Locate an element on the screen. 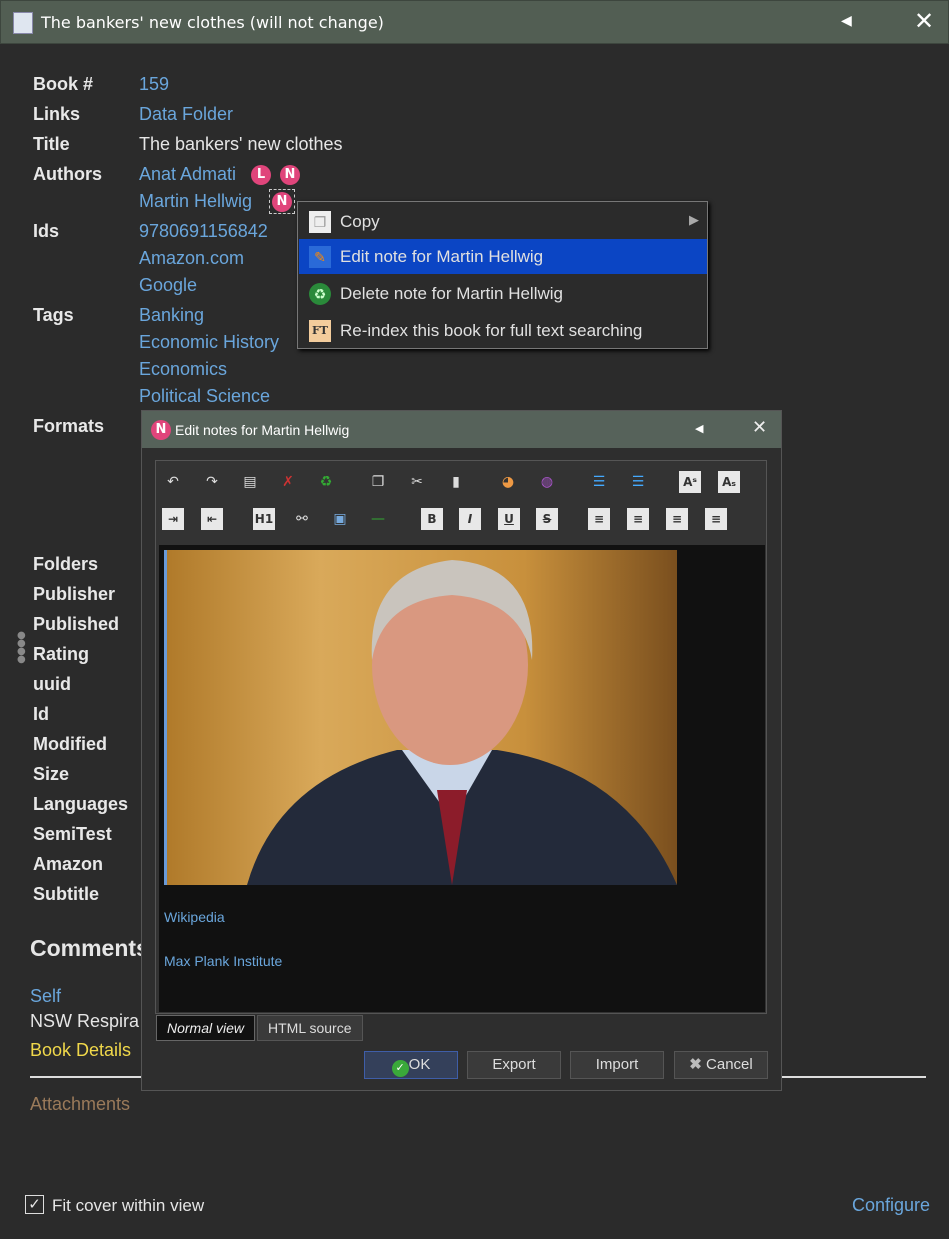 This screenshot has height=1239, width=949. select-all-icon: ▤ is located at coordinates (250, 482).